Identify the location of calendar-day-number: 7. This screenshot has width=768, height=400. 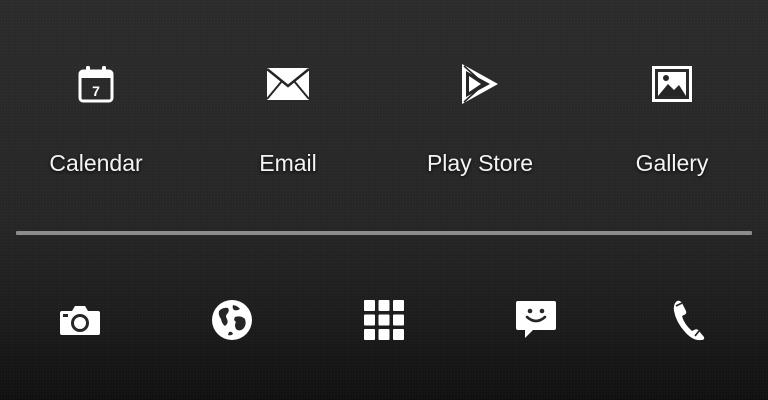
(96, 91).